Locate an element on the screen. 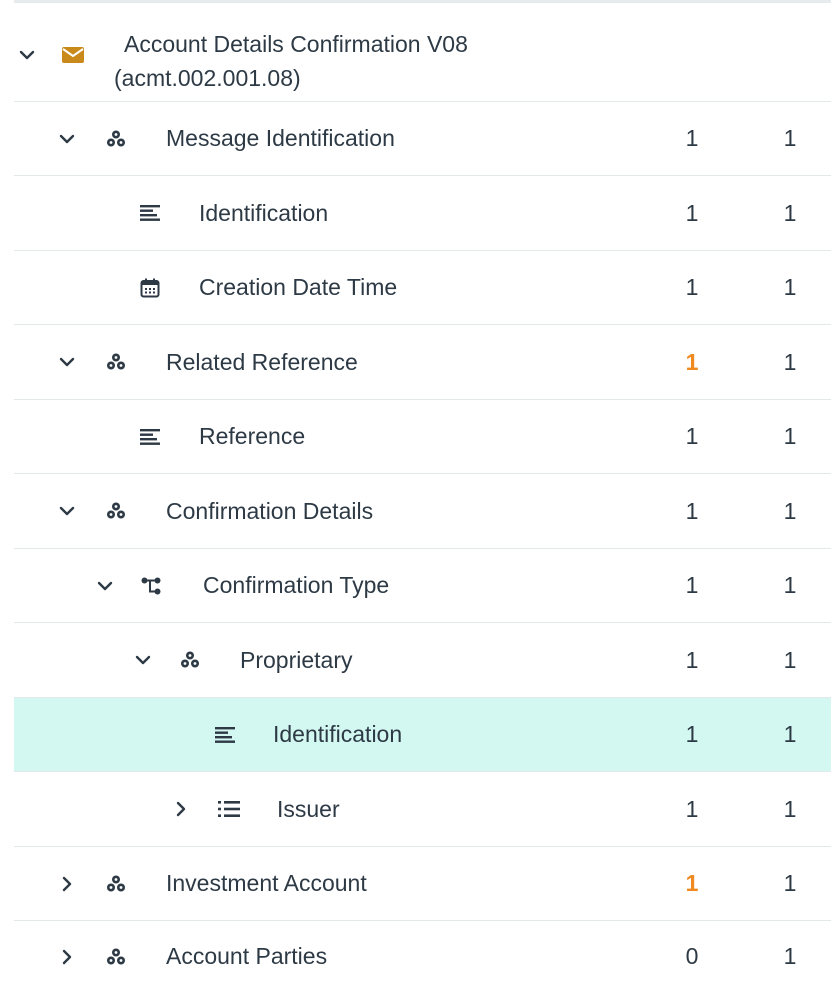 The width and height of the screenshot is (831, 992). row-label: Issuer is located at coordinates (308, 808).